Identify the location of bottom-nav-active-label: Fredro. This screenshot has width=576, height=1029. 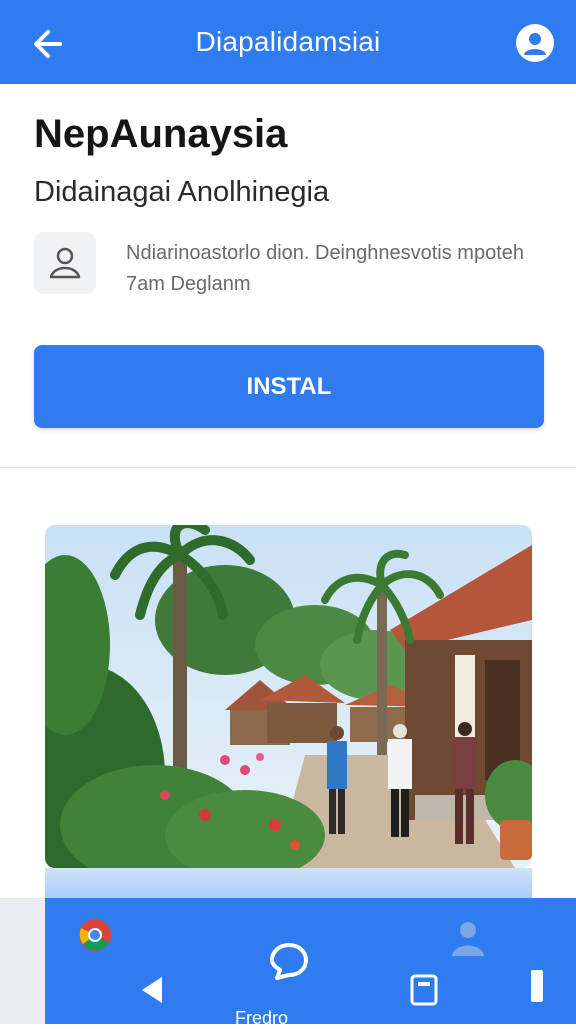
(261, 1018).